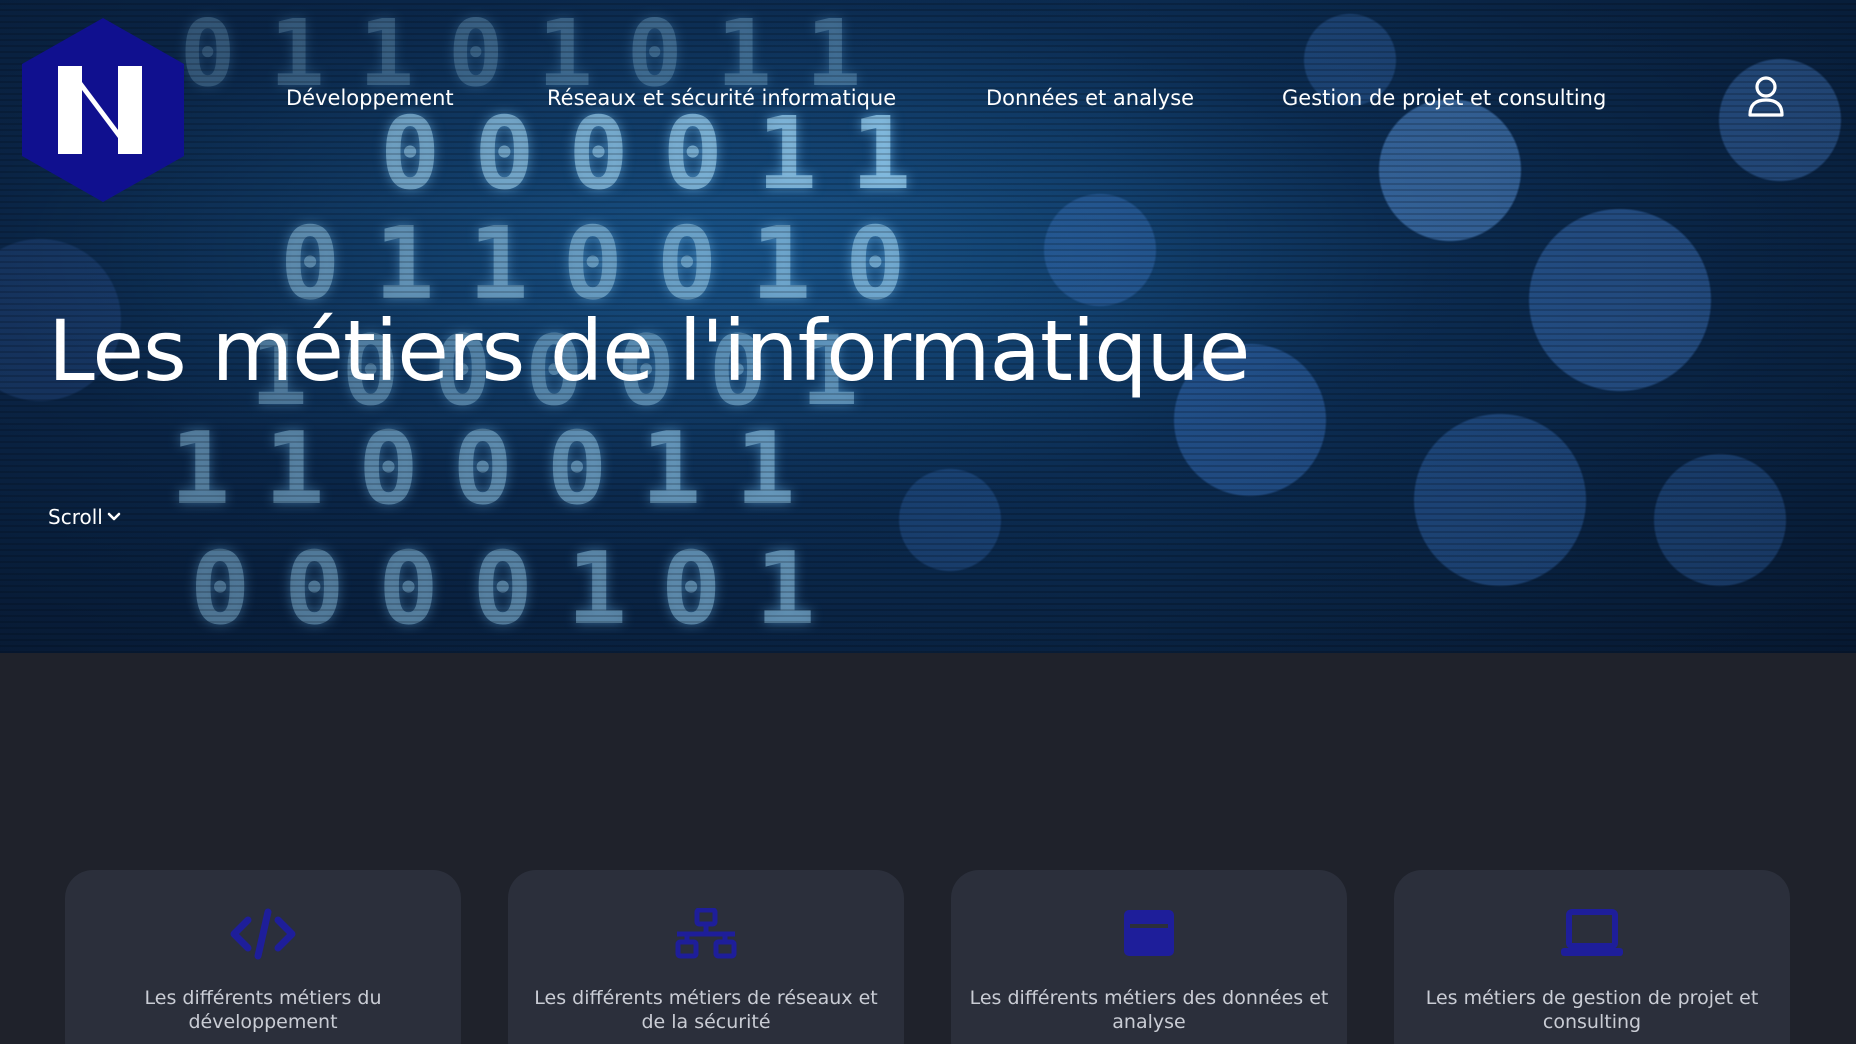  I want to click on network-icon, so click(706, 933).